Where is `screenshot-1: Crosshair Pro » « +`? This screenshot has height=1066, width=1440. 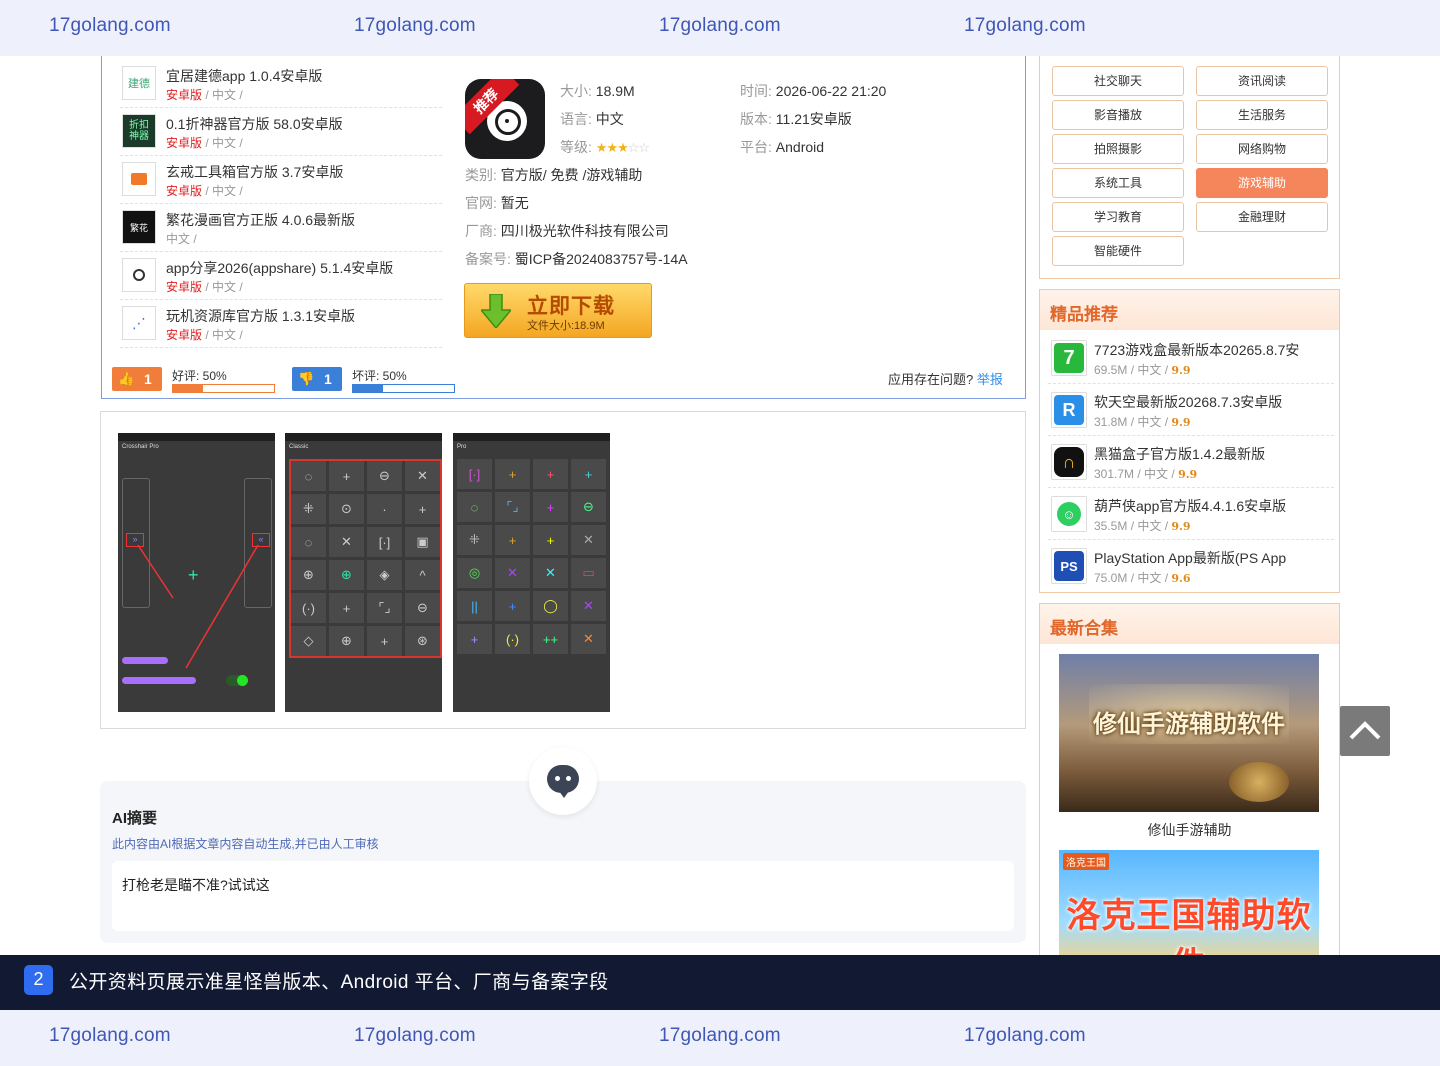
screenshot-1: Crosshair Pro » « + is located at coordinates (196, 572).